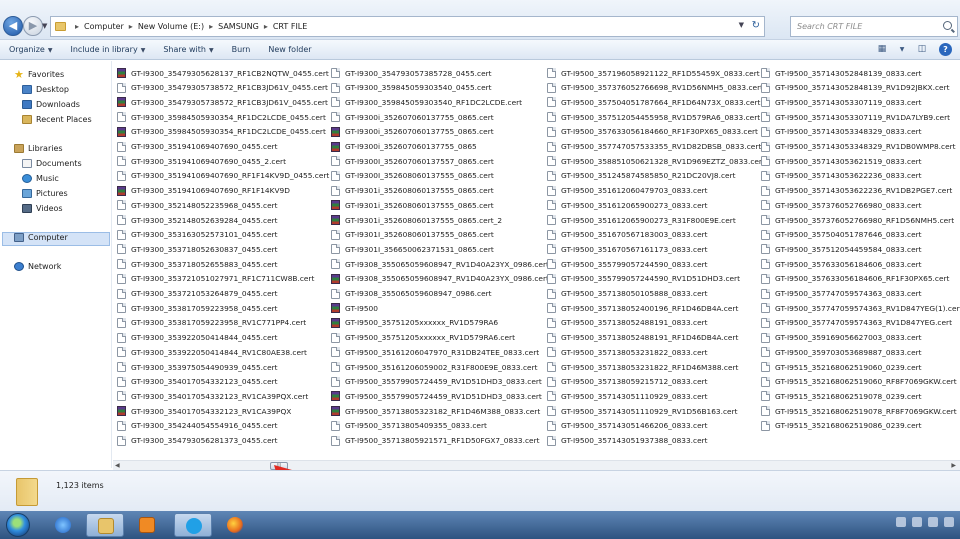  I want to click on file-item: GT-I9300_353721053264879_0455.cert, so click(197, 294).